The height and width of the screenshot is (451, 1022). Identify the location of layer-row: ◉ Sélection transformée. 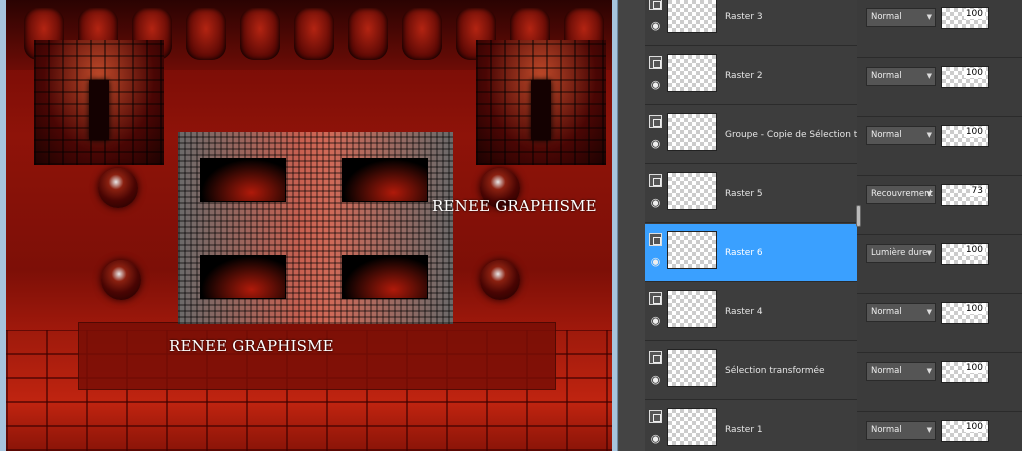
(764, 371).